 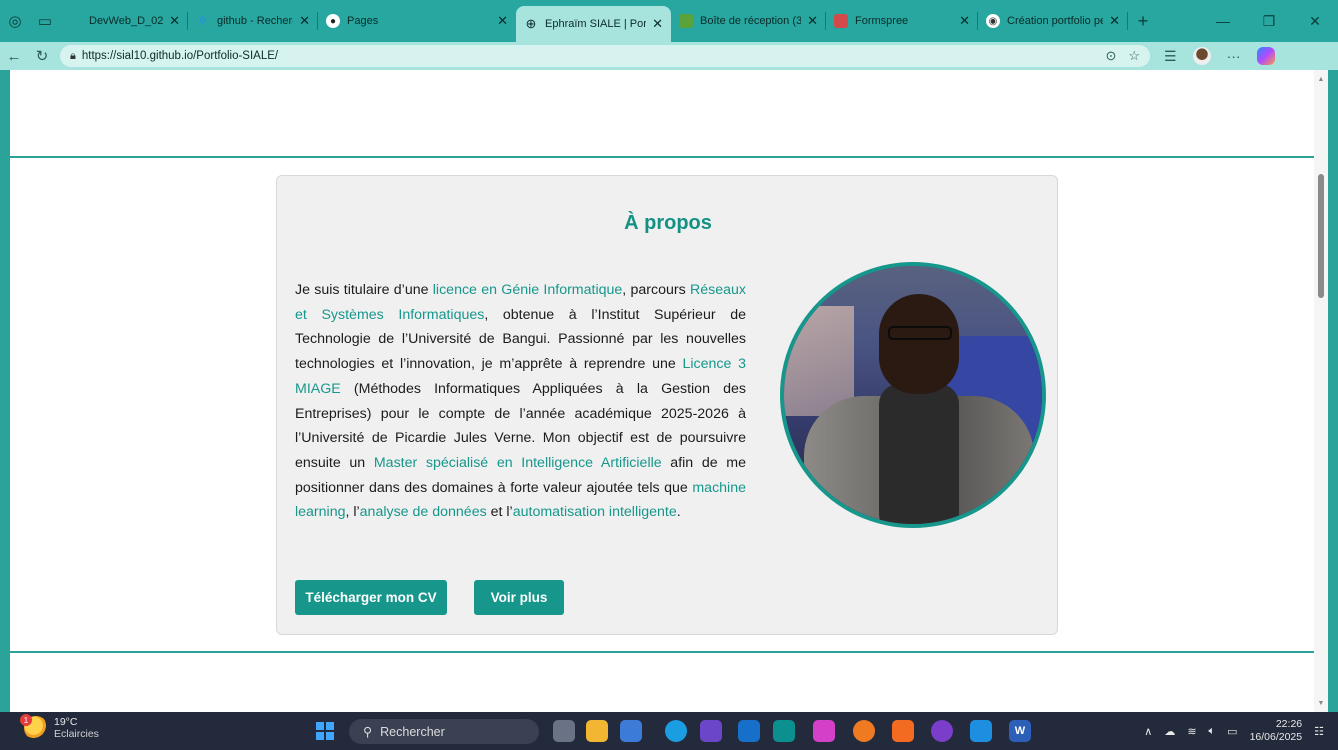 I want to click on tab-github-search: ⚲ github - Recherche ✕, so click(x=253, y=21).